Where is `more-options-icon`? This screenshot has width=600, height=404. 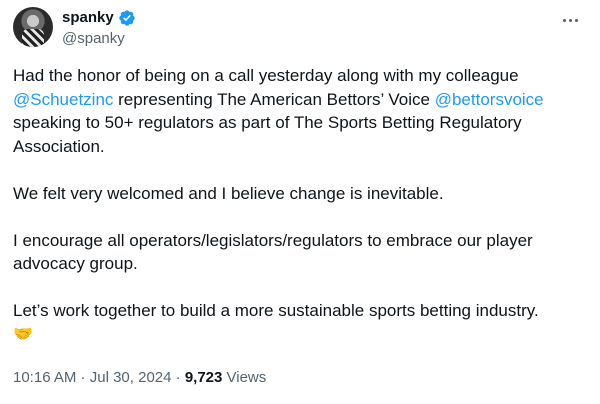
more-options-icon is located at coordinates (570, 20).